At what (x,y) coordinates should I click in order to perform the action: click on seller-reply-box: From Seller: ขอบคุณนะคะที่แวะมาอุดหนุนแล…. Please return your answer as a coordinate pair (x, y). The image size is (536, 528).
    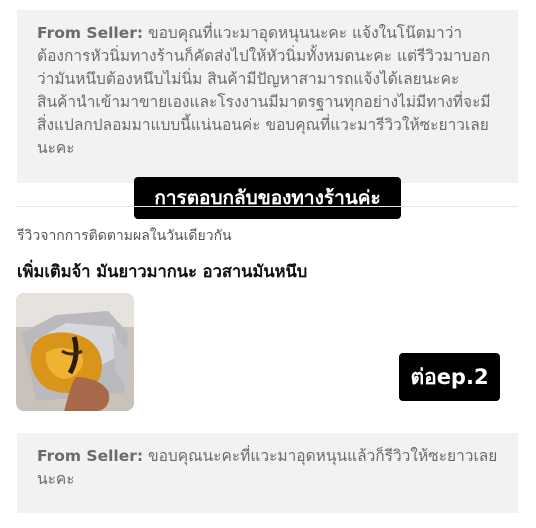
    Looking at the image, I should click on (267, 473).